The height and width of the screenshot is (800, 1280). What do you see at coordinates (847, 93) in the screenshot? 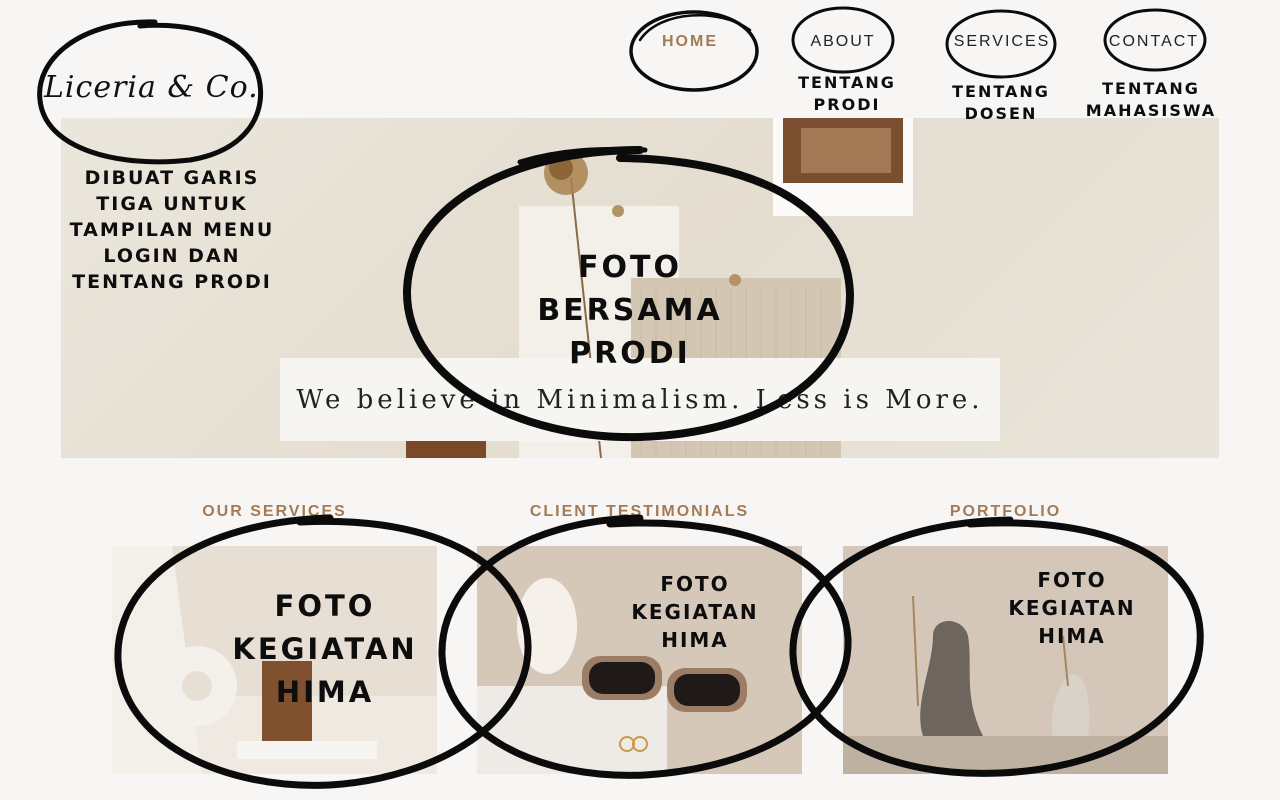
I see `about-annotation: TENTANG PRODI` at bounding box center [847, 93].